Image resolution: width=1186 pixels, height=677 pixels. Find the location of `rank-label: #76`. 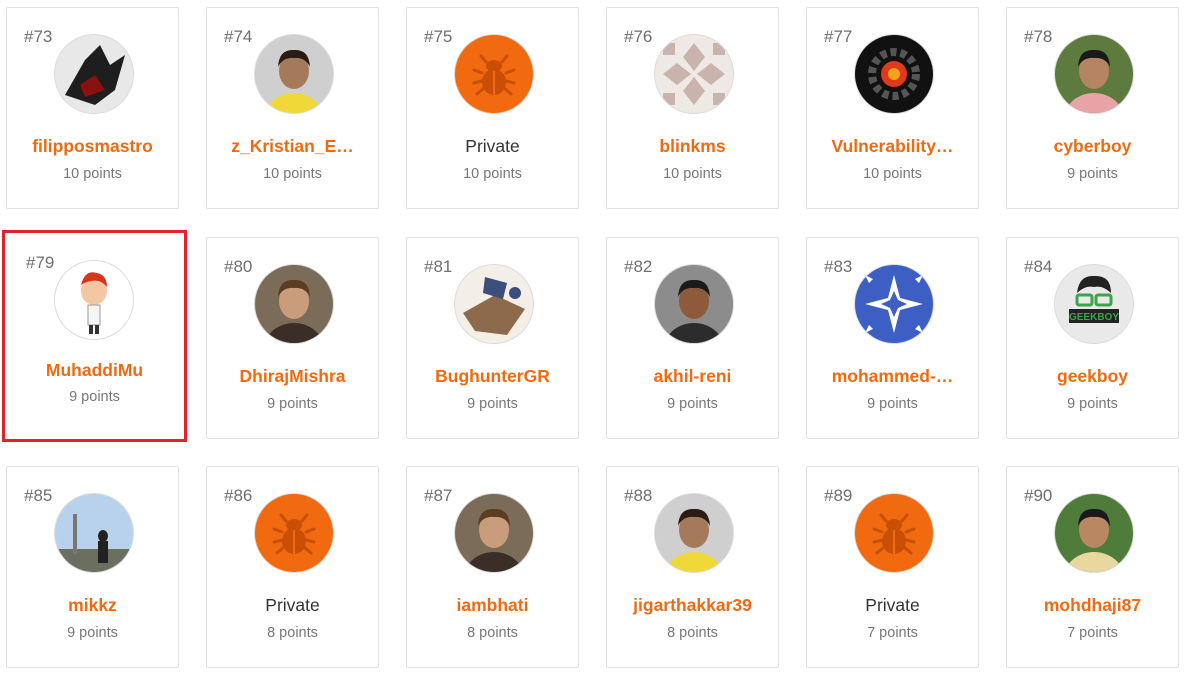

rank-label: #76 is located at coordinates (638, 36).